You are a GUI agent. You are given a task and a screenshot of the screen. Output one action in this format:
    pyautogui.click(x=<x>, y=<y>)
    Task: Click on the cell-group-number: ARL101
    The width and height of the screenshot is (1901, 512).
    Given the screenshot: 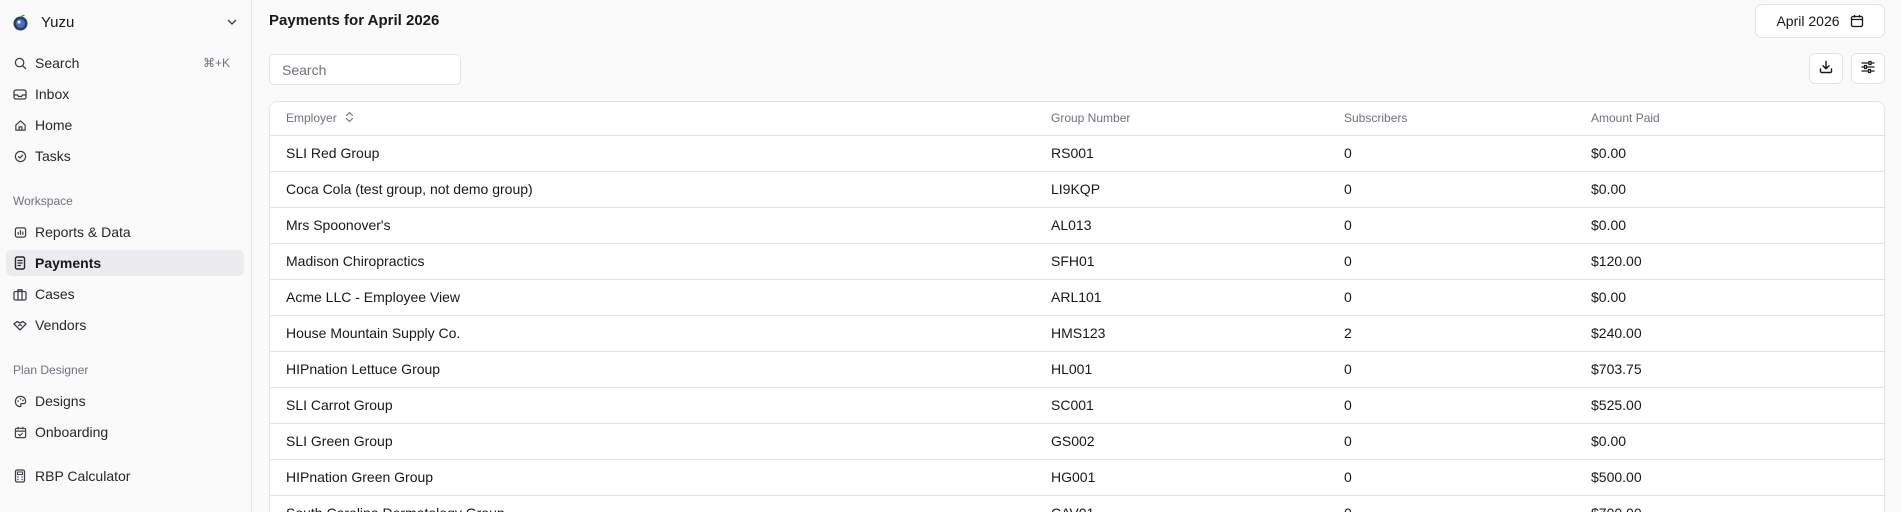 What is the action you would take?
    pyautogui.click(x=1197, y=297)
    